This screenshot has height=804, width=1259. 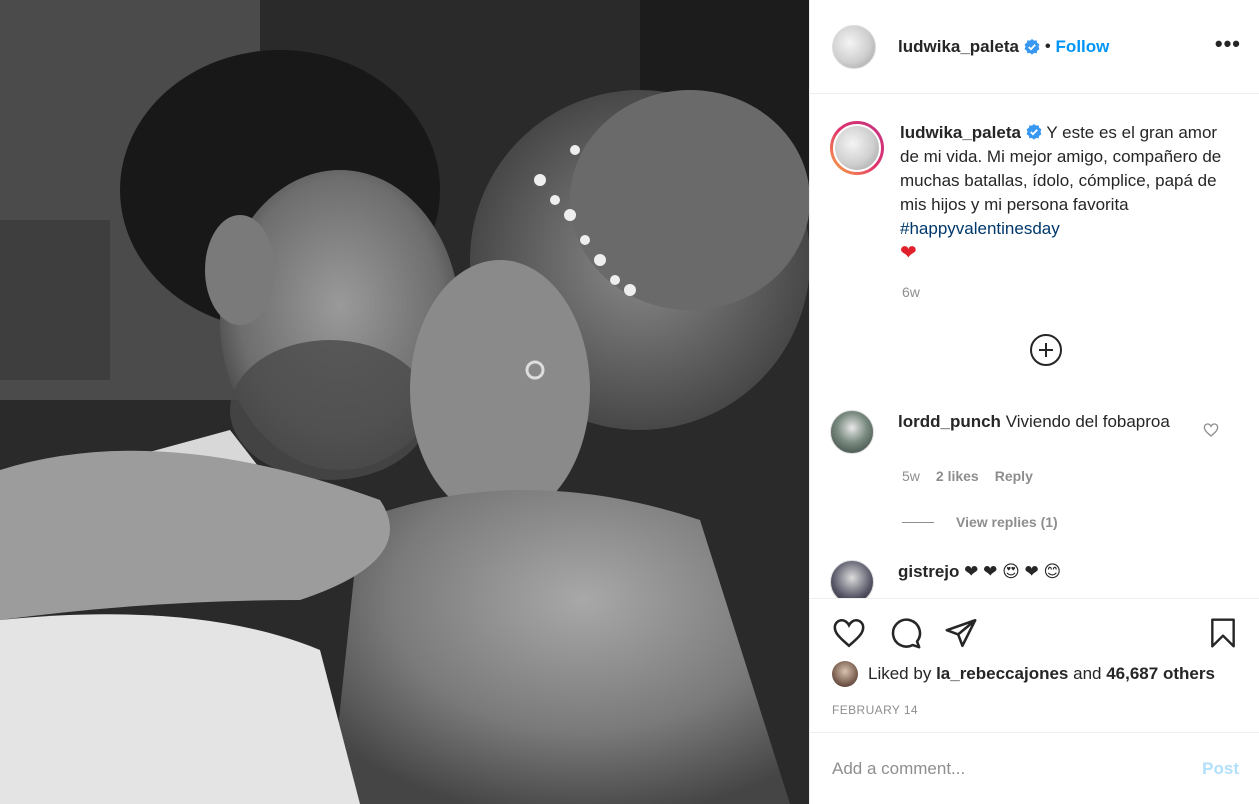 I want to click on comment-username: lordd_punch, so click(x=949, y=421).